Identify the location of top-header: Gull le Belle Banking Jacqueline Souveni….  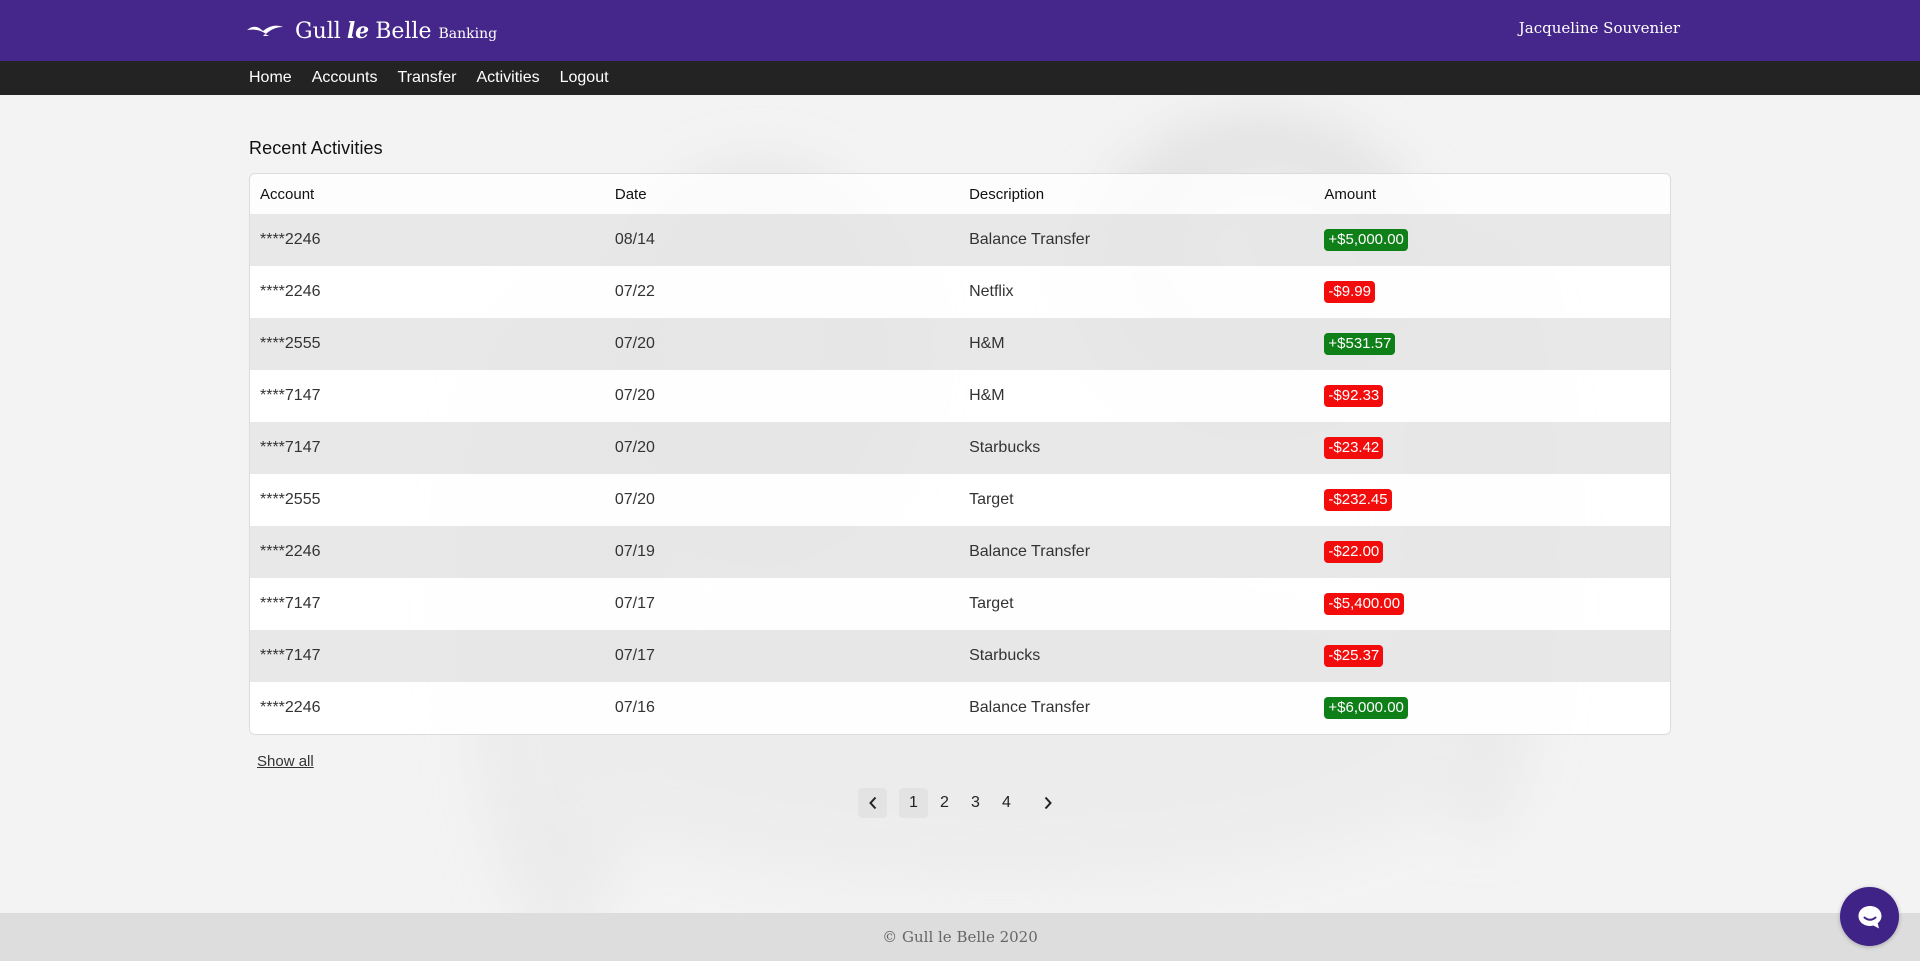
(960, 30).